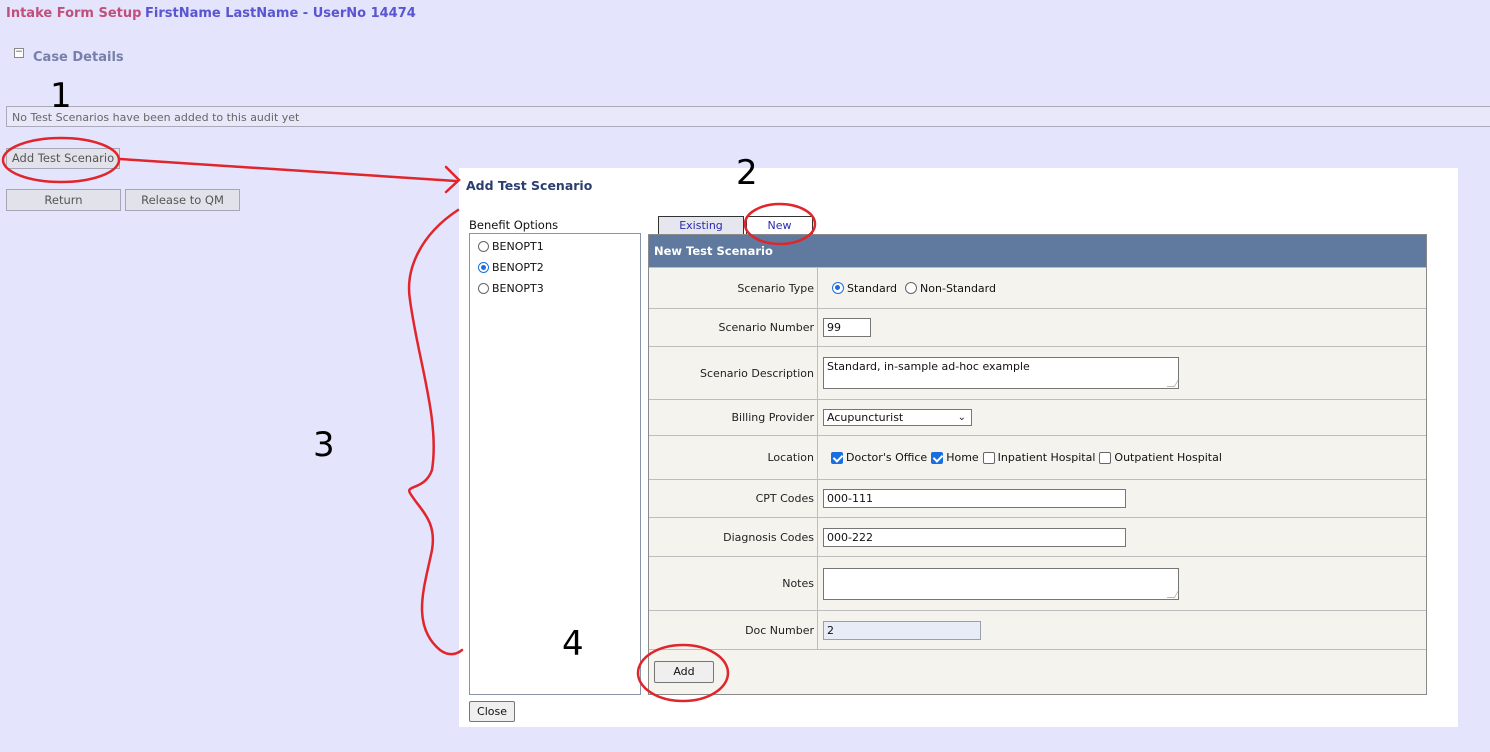 Image resolution: width=1490 pixels, height=752 pixels. I want to click on collapse-icon: −, so click(19, 53).